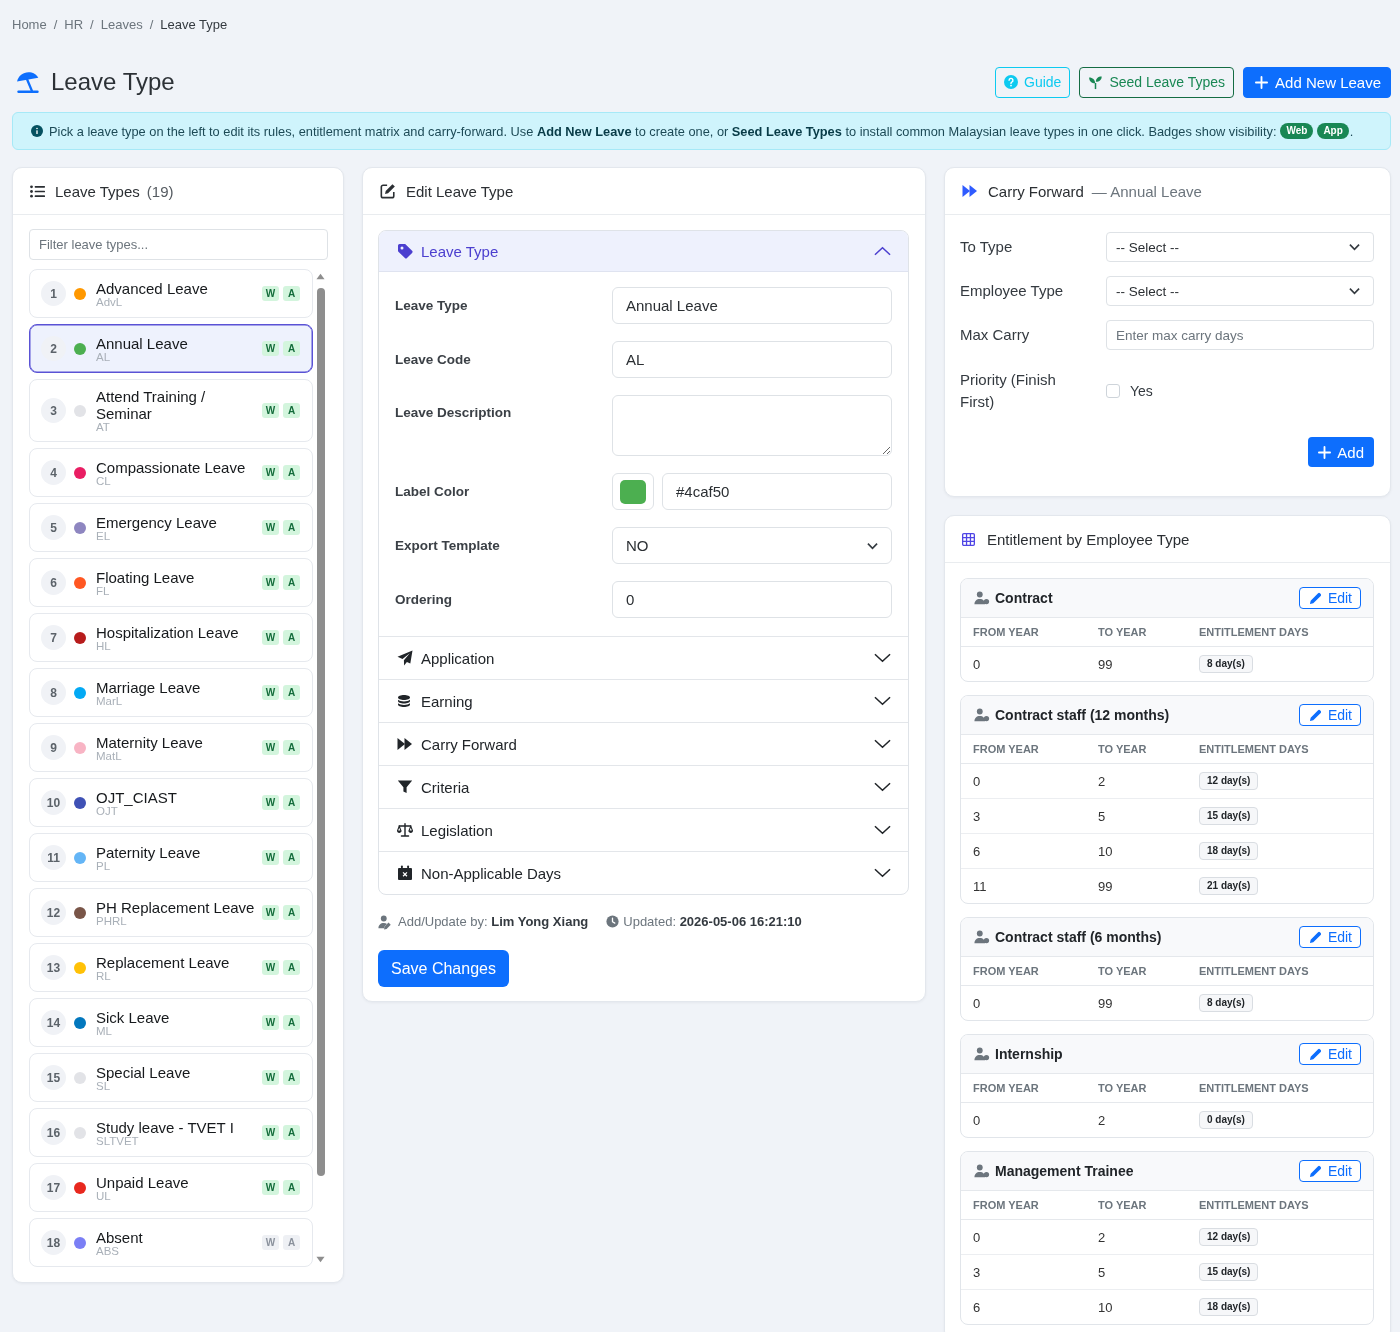  I want to click on accordion-header: Application, so click(643, 658).